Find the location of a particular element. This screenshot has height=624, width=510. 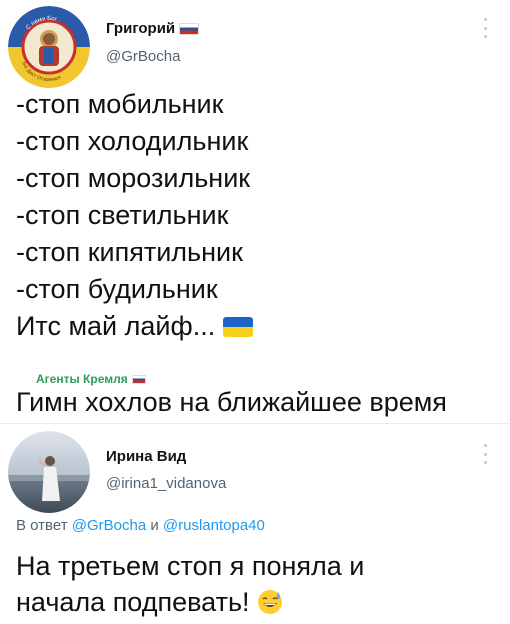

reply-line-last: начала подпевать! is located at coordinates (256, 602).